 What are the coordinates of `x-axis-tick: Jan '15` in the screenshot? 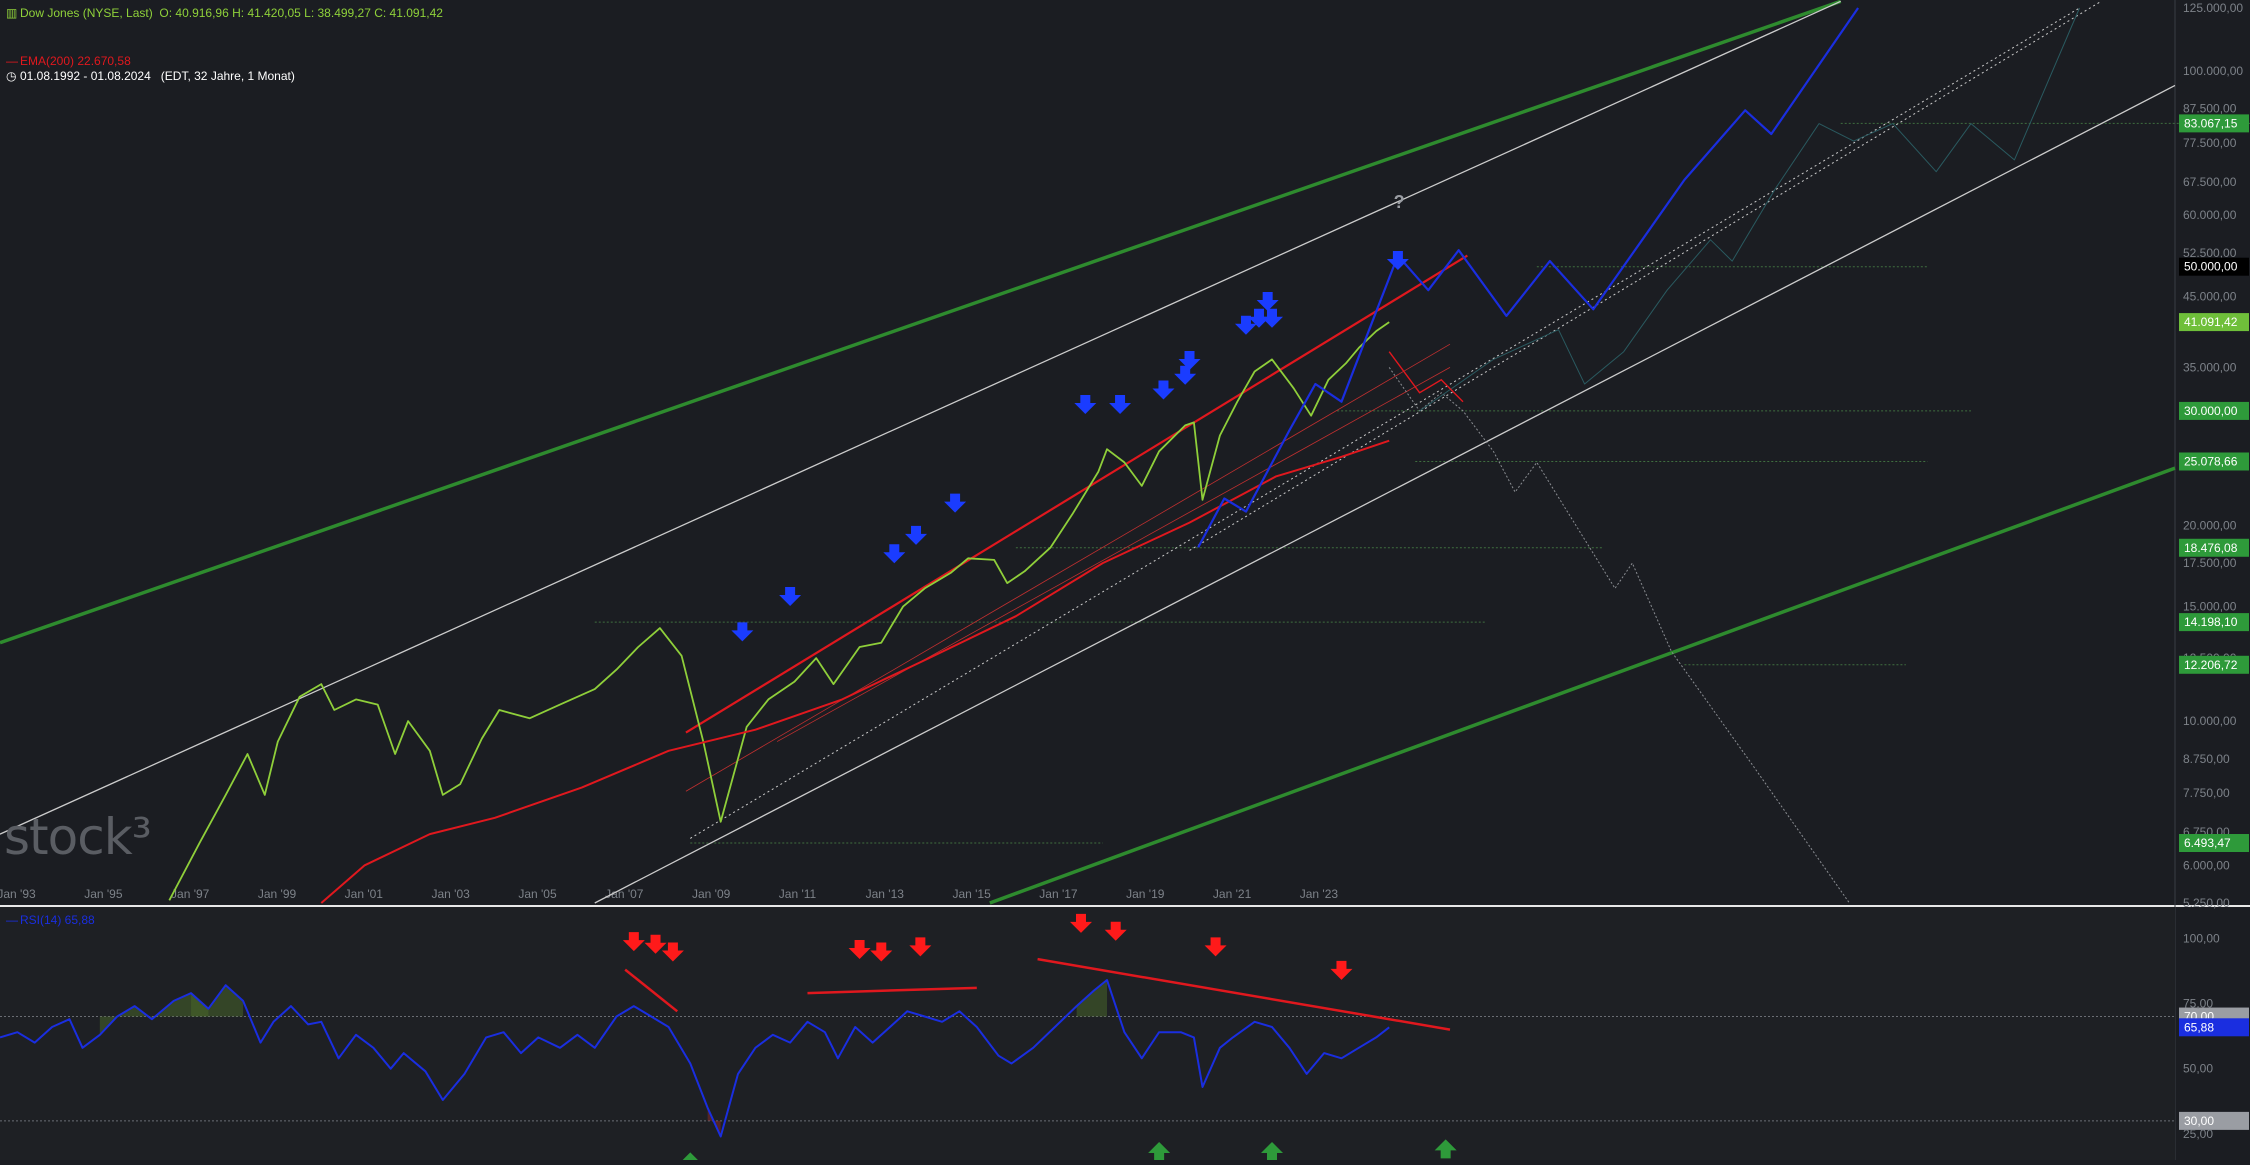 It's located at (971, 894).